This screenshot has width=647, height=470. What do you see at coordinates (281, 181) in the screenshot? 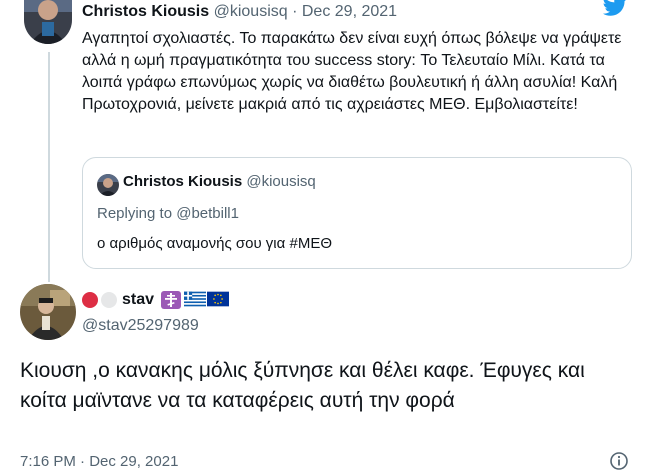
I see `quoted-author-handle: @kiousisq` at bounding box center [281, 181].